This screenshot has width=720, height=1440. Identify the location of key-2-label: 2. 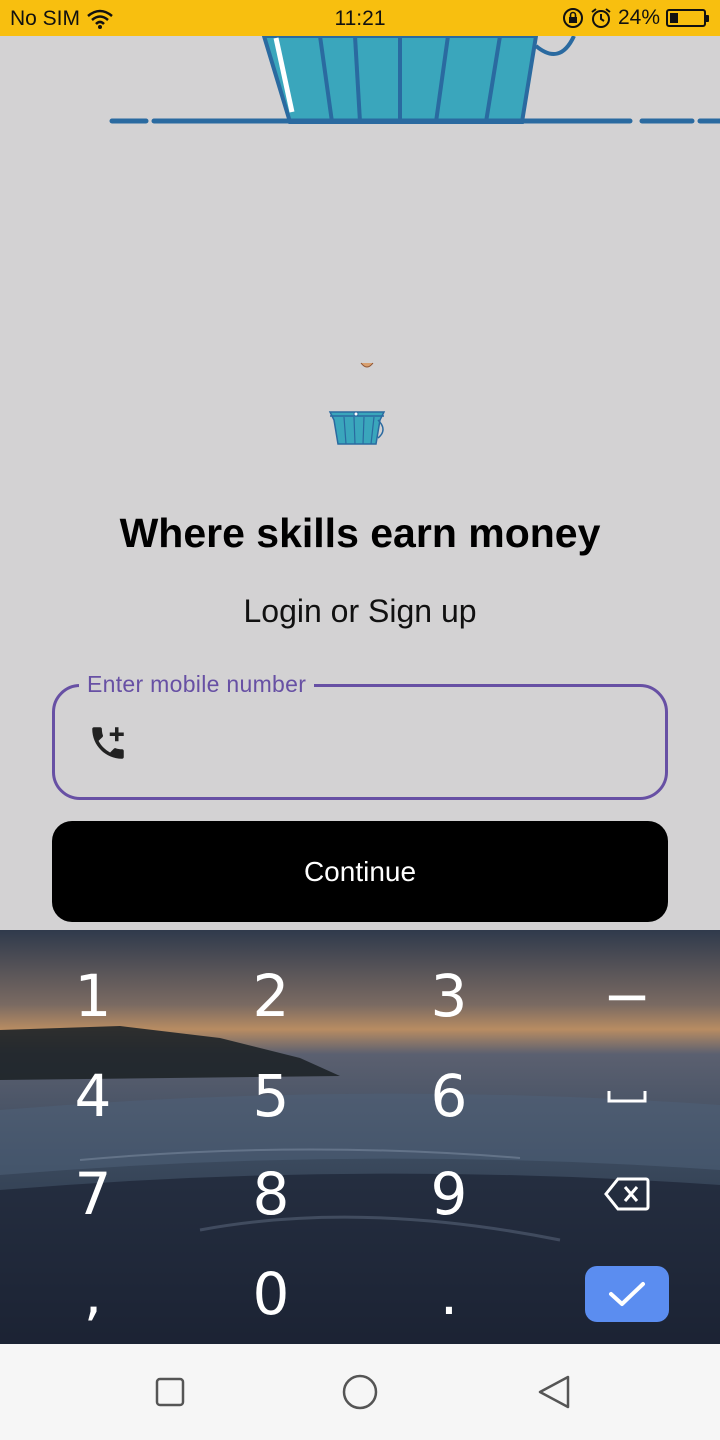
(271, 996).